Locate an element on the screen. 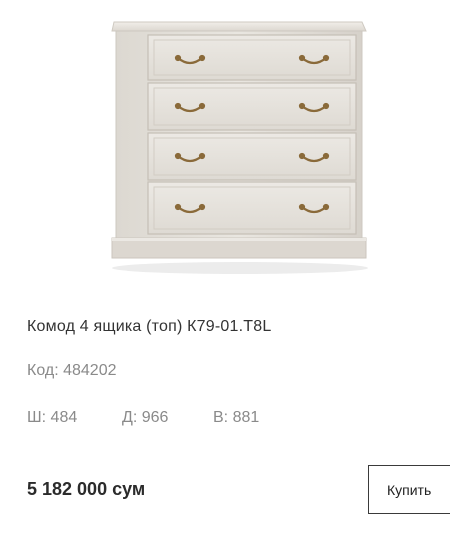  product-price: 5 182 000 сум is located at coordinates (86, 489).